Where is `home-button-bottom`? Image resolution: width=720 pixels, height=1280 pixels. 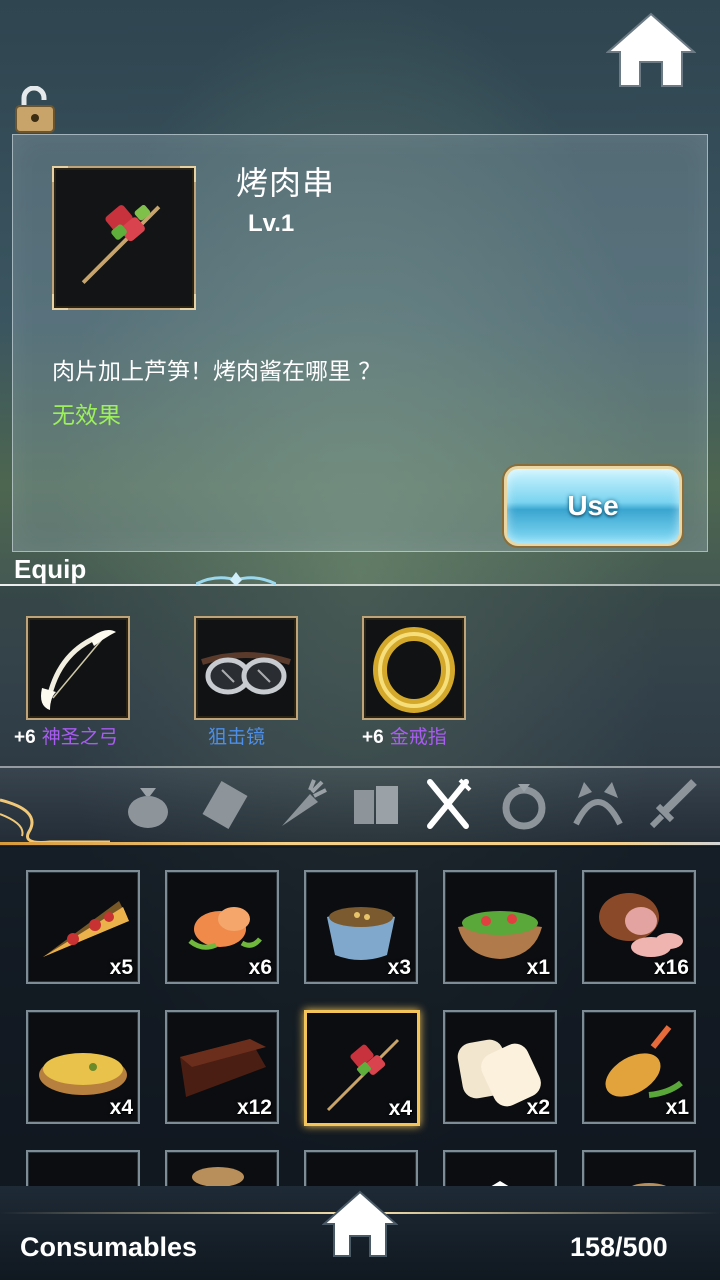
home-button-bottom is located at coordinates (360, 1225).